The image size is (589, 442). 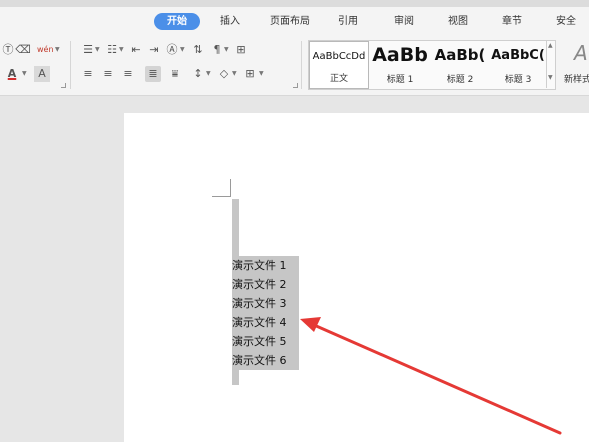 I want to click on tab-chapter: 章节, so click(x=512, y=21).